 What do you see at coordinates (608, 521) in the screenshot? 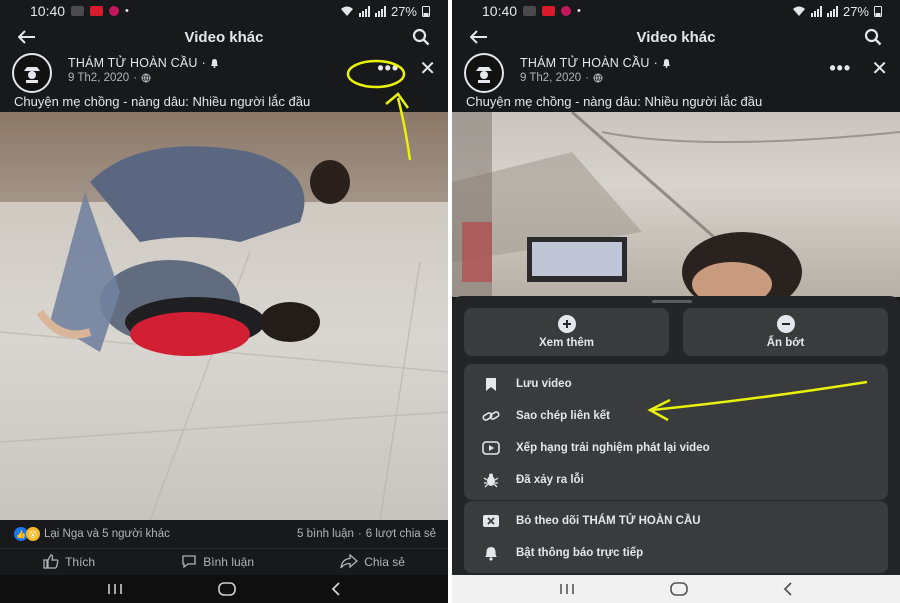
I see `menu-item-label: Bỏ theo dõi THÁM TỬ HOÀN CẦU` at bounding box center [608, 521].